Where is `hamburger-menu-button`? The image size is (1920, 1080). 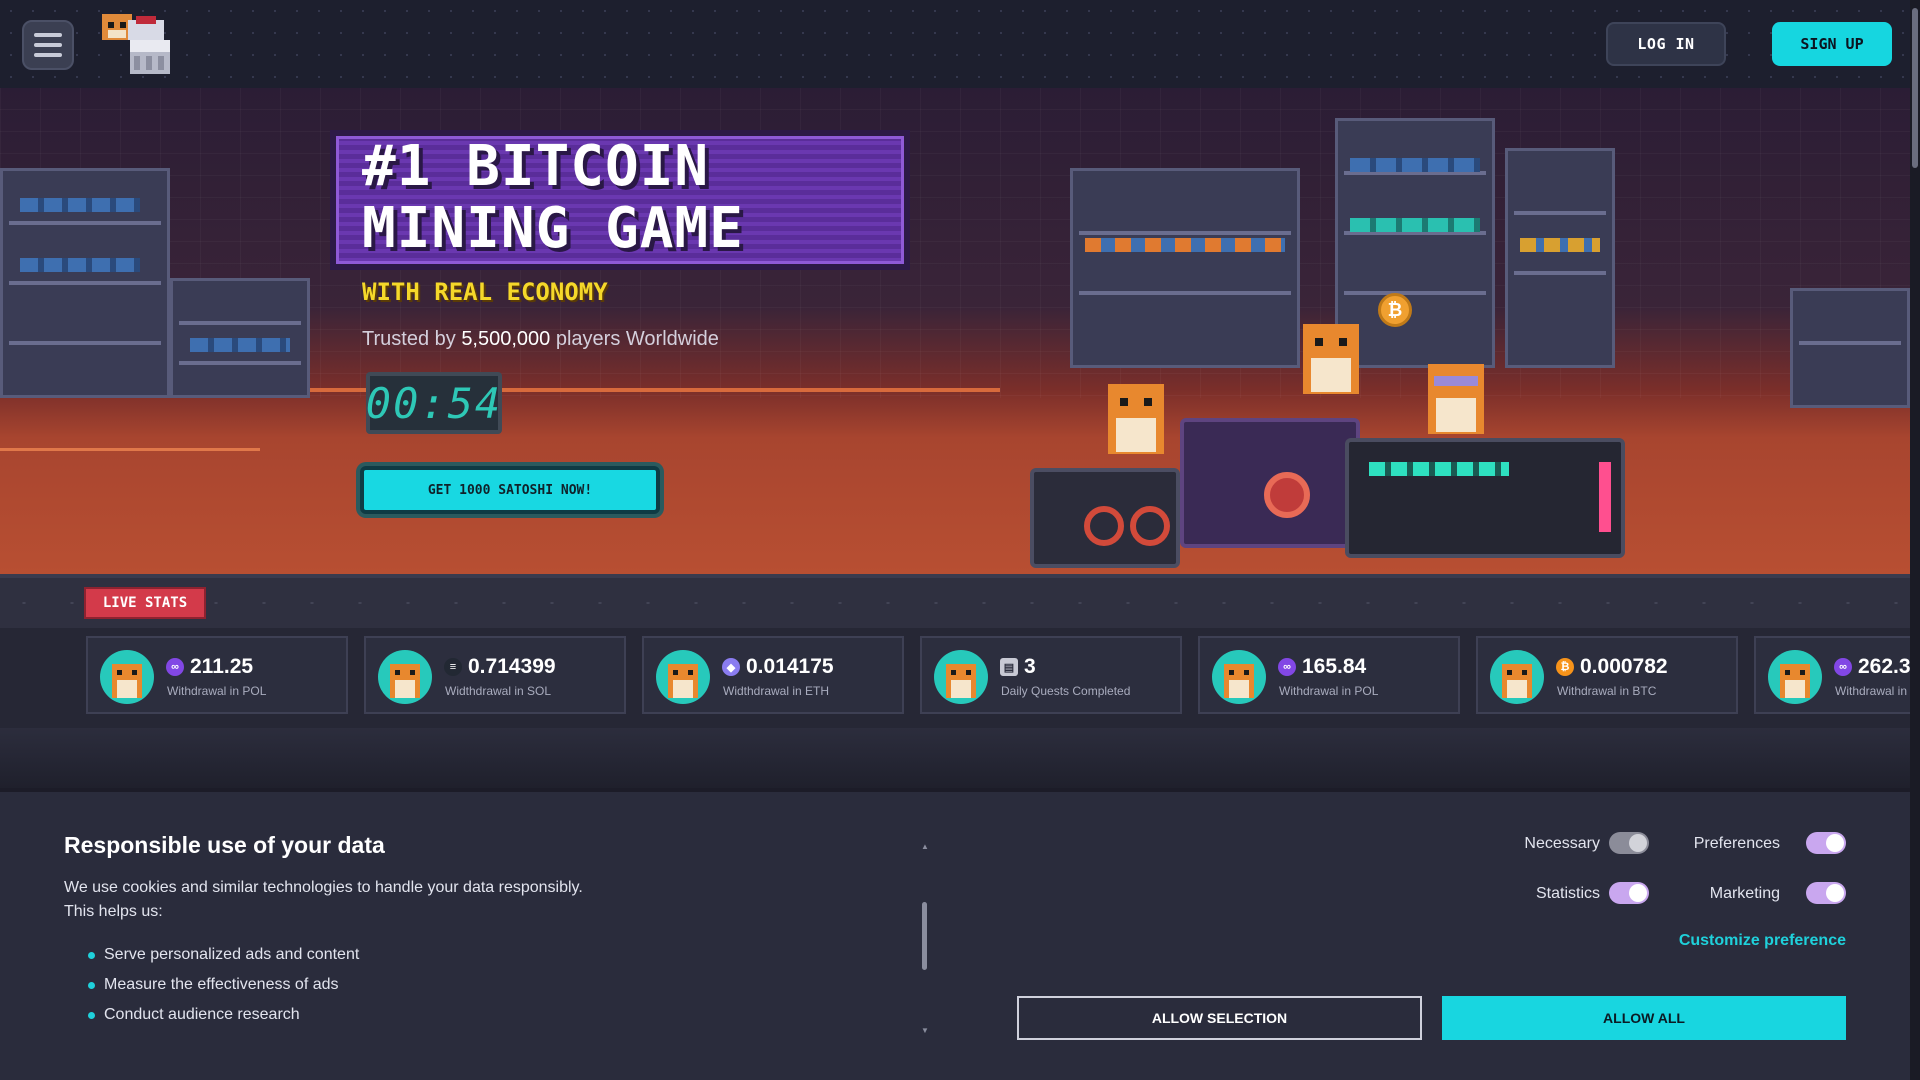 hamburger-menu-button is located at coordinates (48, 45).